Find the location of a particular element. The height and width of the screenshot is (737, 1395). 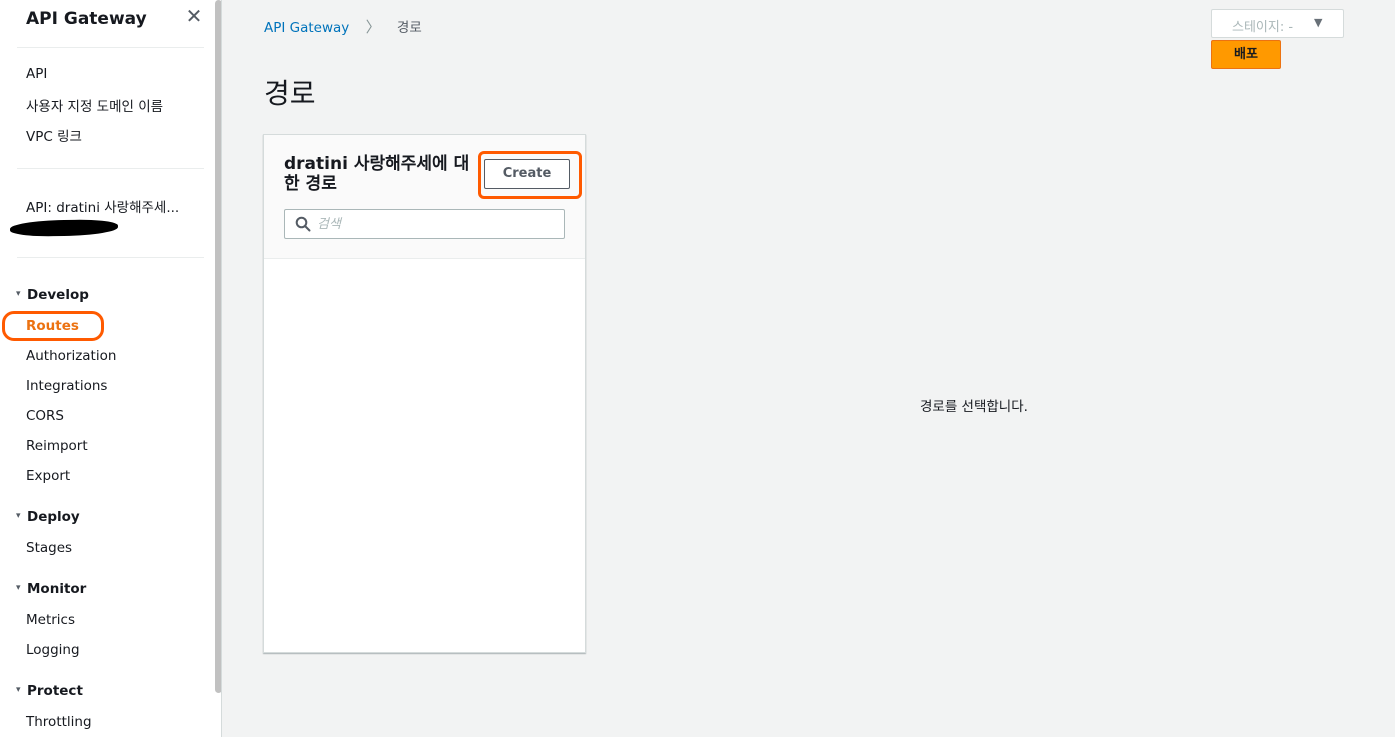

sidebar-item-logging: Logging is located at coordinates (53, 650).